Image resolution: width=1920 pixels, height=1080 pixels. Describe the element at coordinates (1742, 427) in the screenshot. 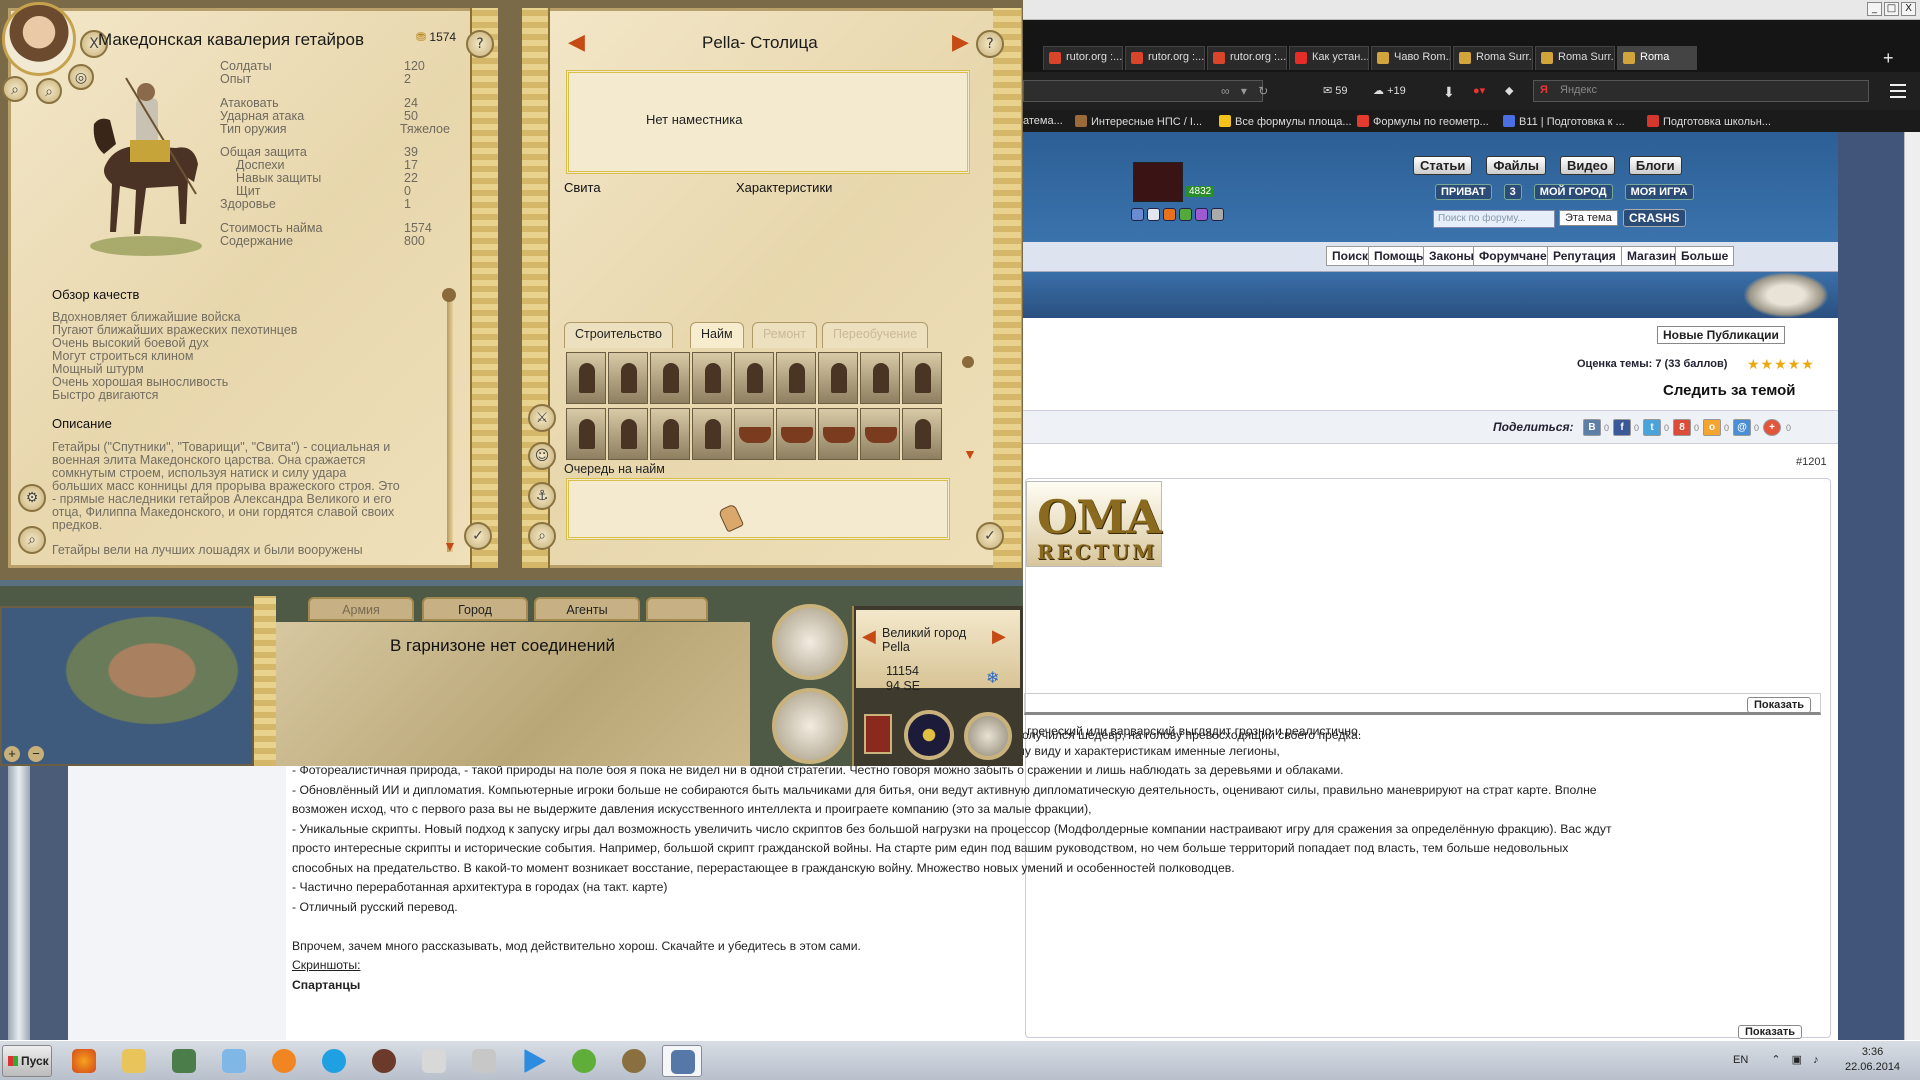

I see `mailru-share-icon: @` at that location.